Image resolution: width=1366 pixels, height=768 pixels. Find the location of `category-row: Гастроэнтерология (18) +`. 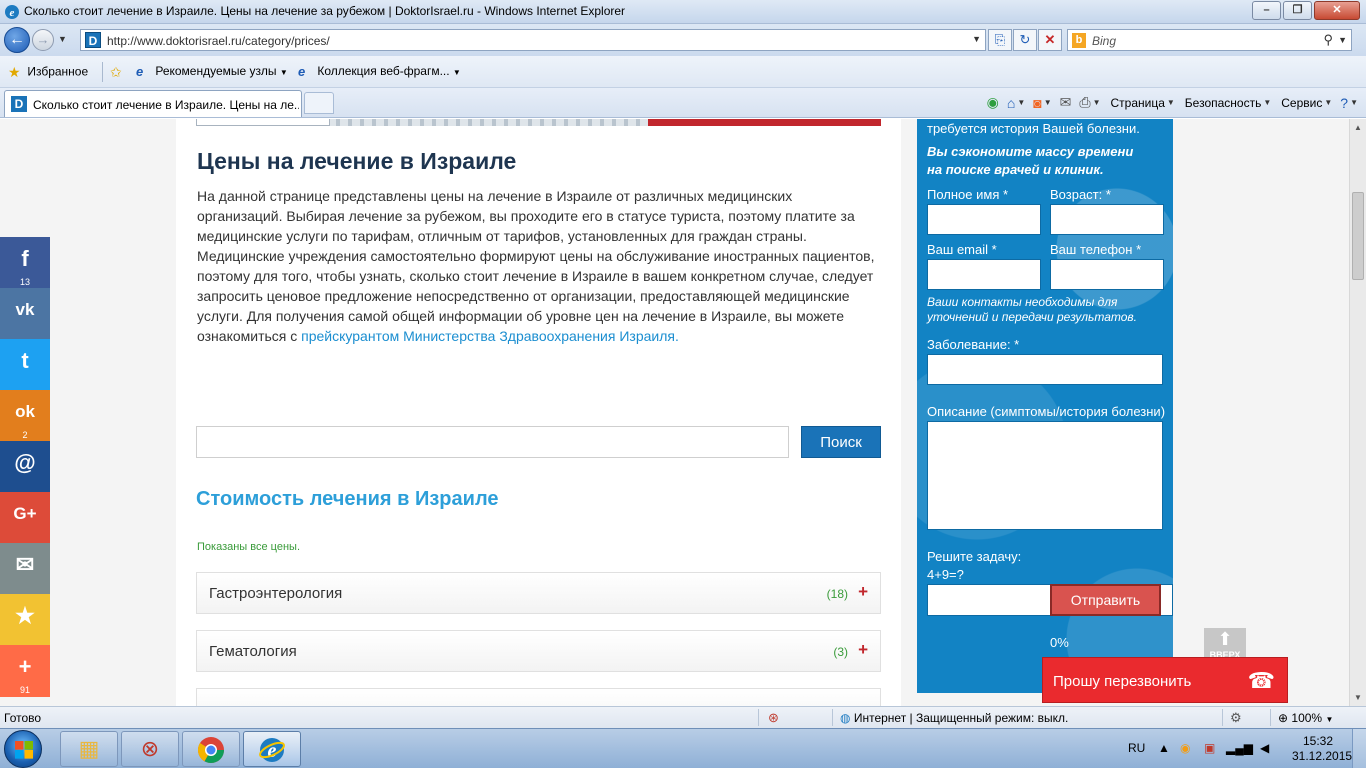

category-row: Гастроэнтерология (18) + is located at coordinates (538, 593).